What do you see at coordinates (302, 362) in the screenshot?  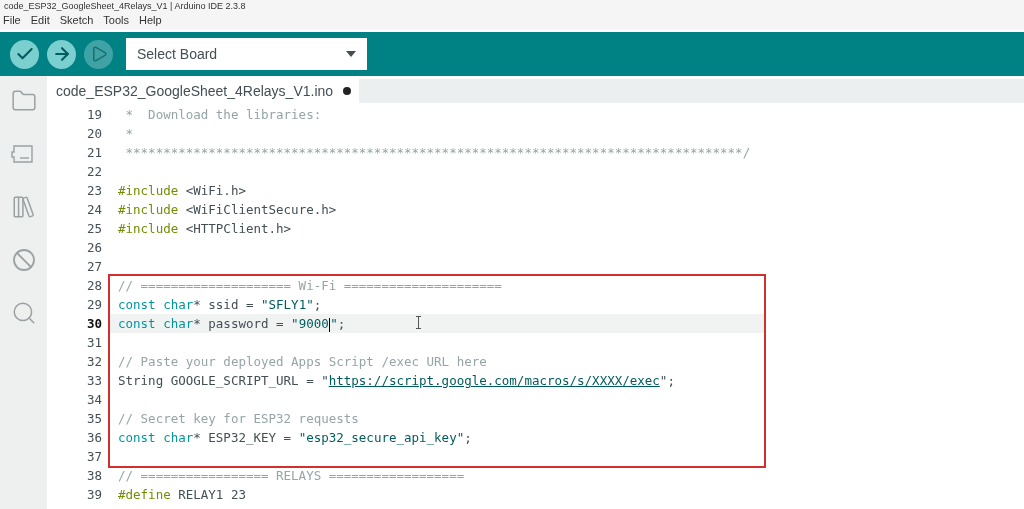 I see `code-line: // Paste your deployed Apps Script /exec URL here` at bounding box center [302, 362].